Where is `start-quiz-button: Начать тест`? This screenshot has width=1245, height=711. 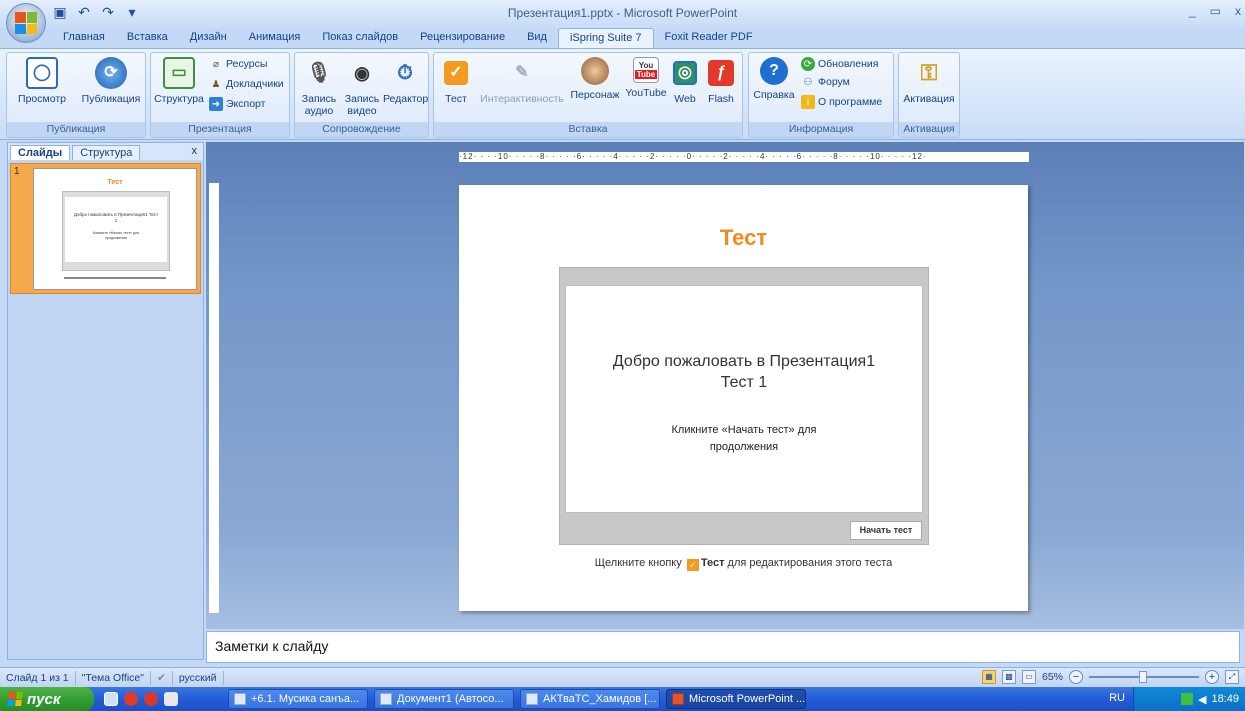
start-quiz-button: Начать тест is located at coordinates (886, 530).